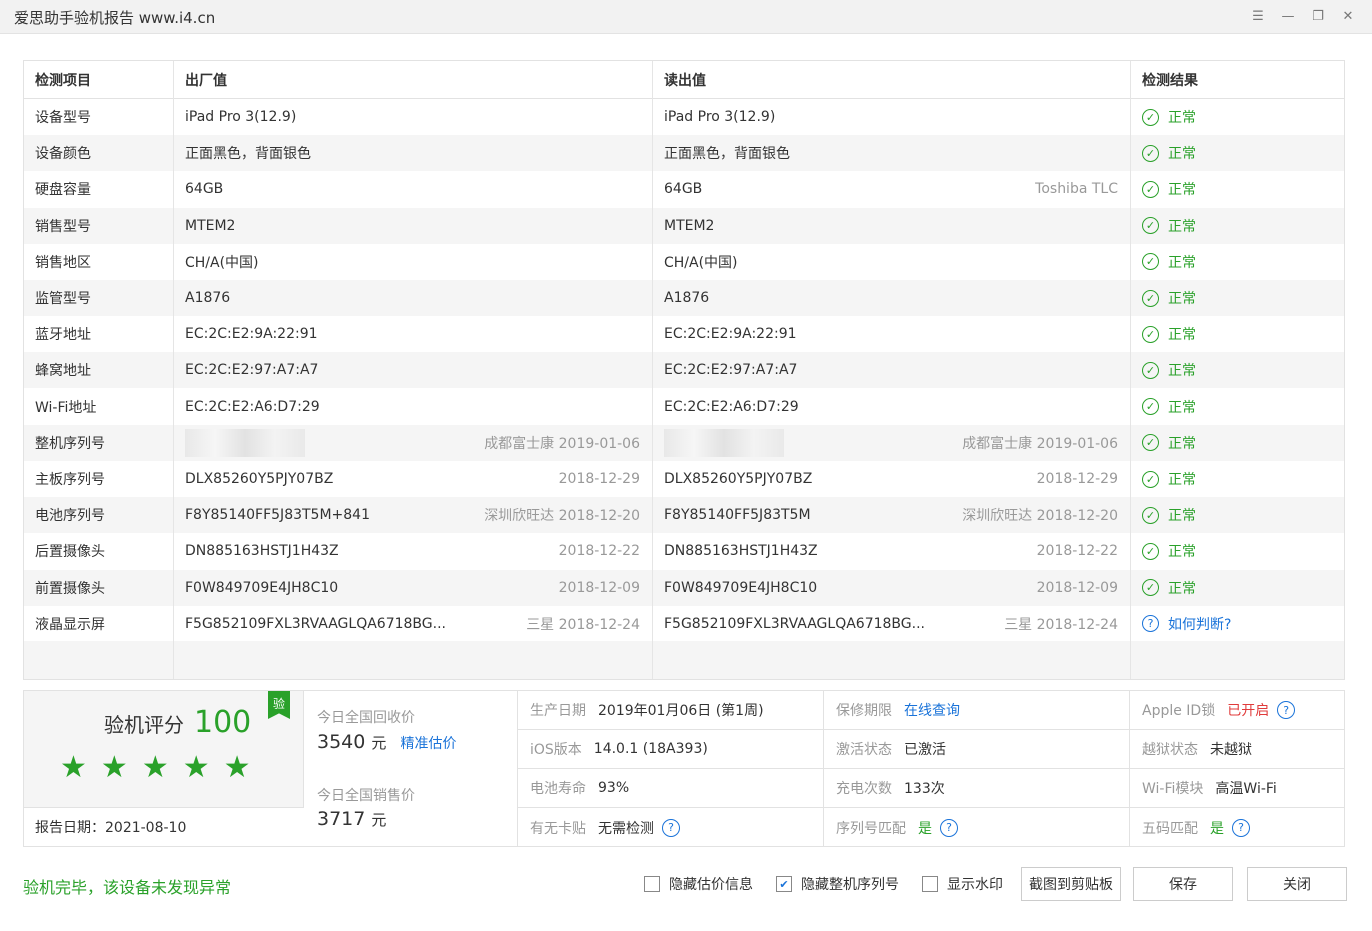  I want to click on factory-value: A1876, so click(208, 298).